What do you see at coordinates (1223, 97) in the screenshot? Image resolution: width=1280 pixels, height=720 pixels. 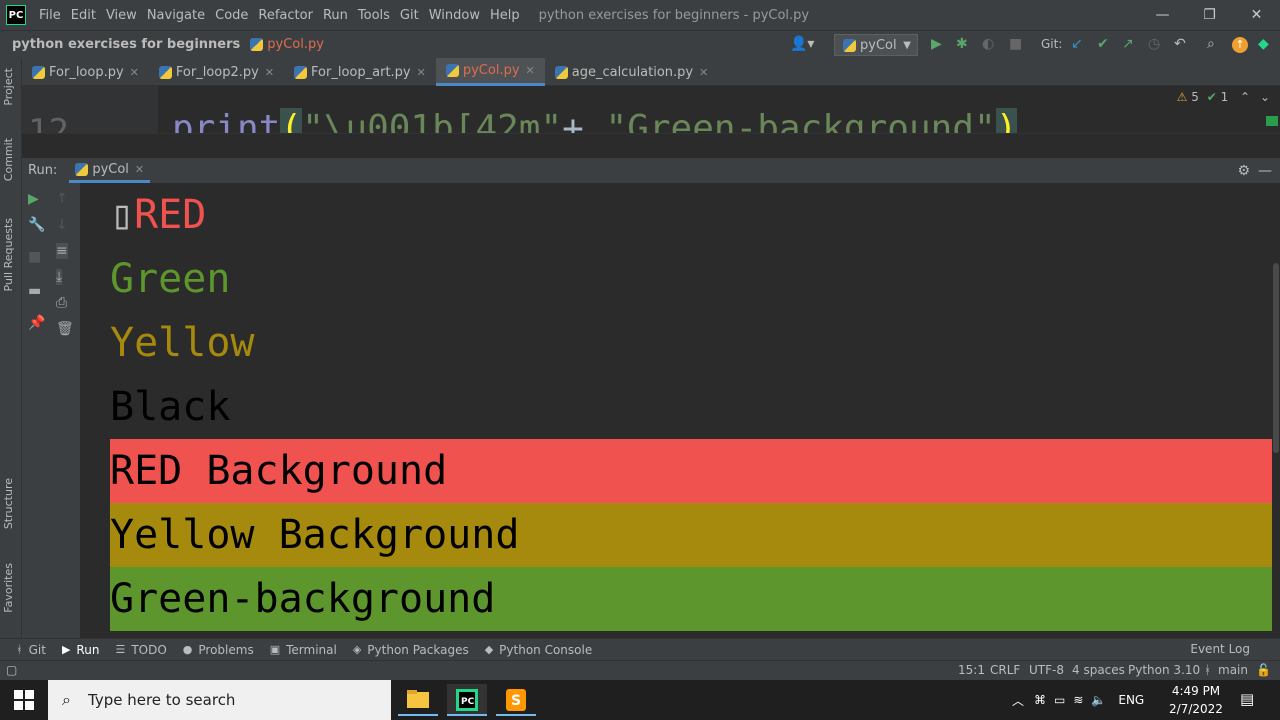 I see `inspection-widget: ⚠ 5 ✔ 1 ⌃ ⌄` at bounding box center [1223, 97].